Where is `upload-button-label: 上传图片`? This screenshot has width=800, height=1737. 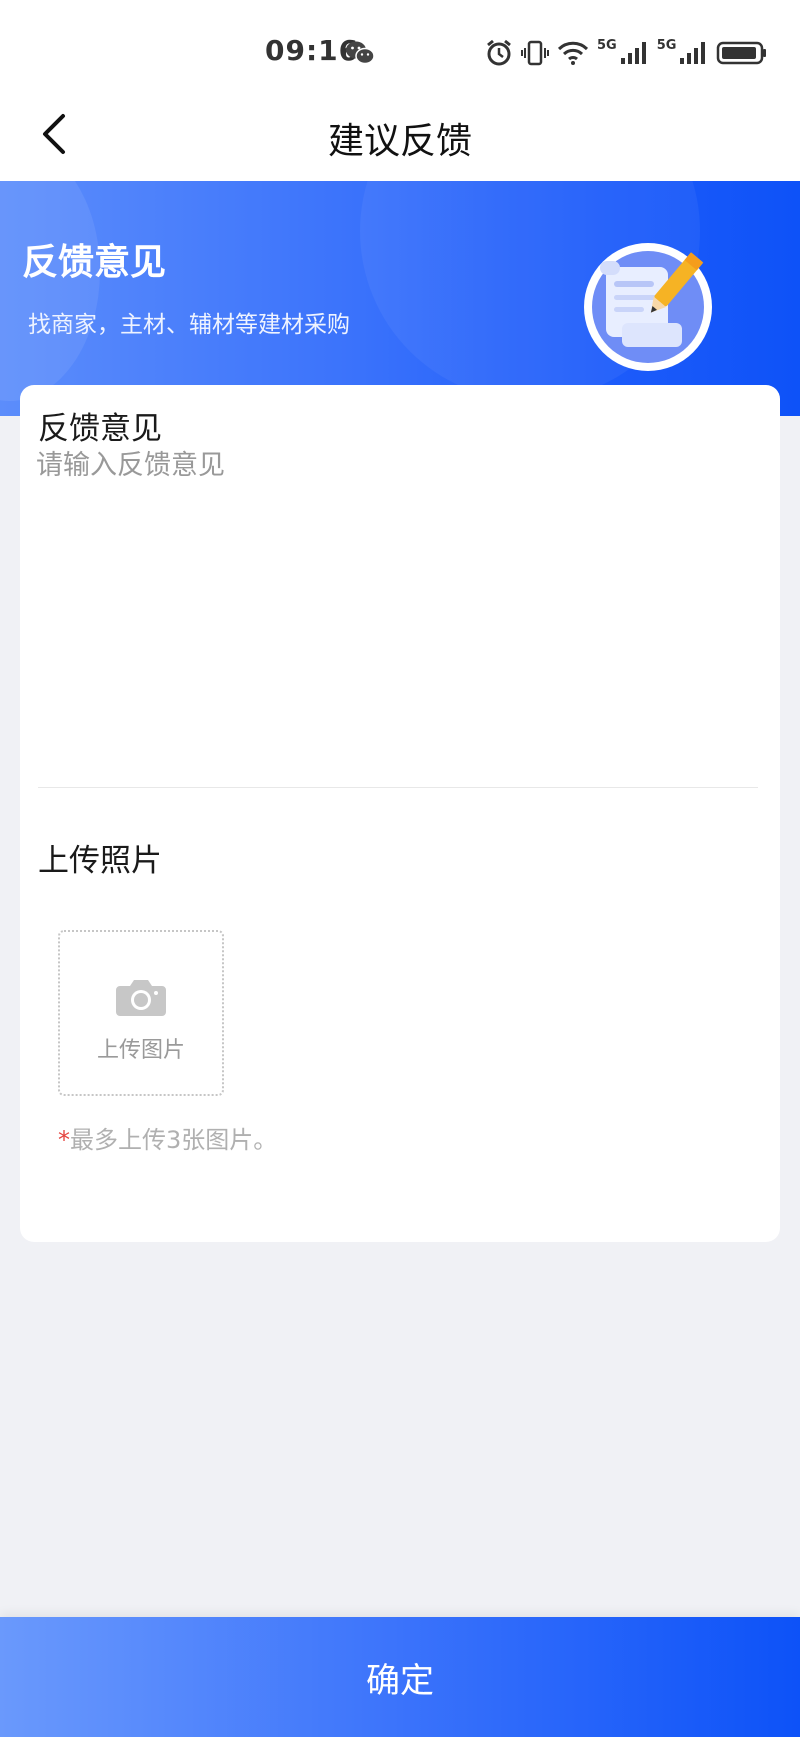
upload-button-label: 上传图片 is located at coordinates (140, 1050).